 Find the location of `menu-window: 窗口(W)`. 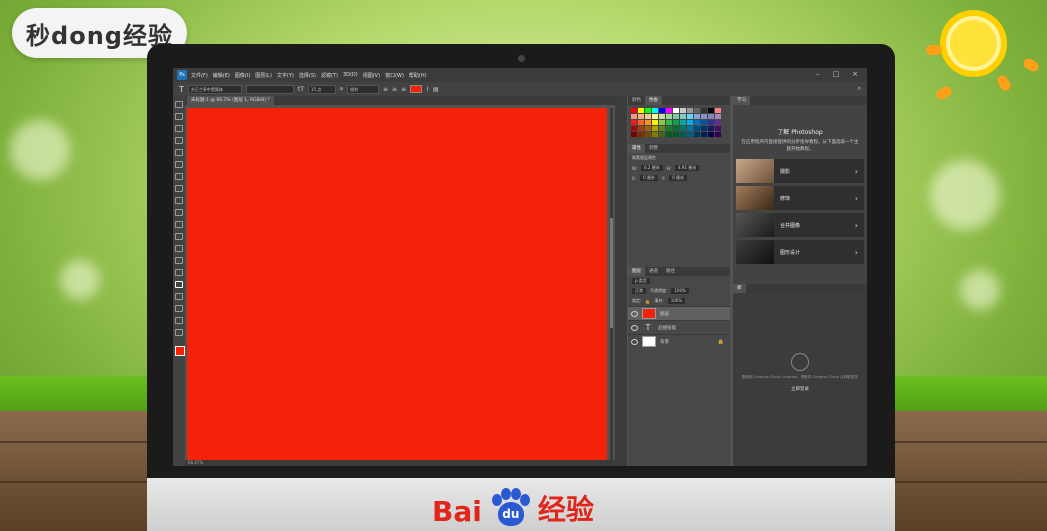

menu-window: 窗口(W) is located at coordinates (394, 75).